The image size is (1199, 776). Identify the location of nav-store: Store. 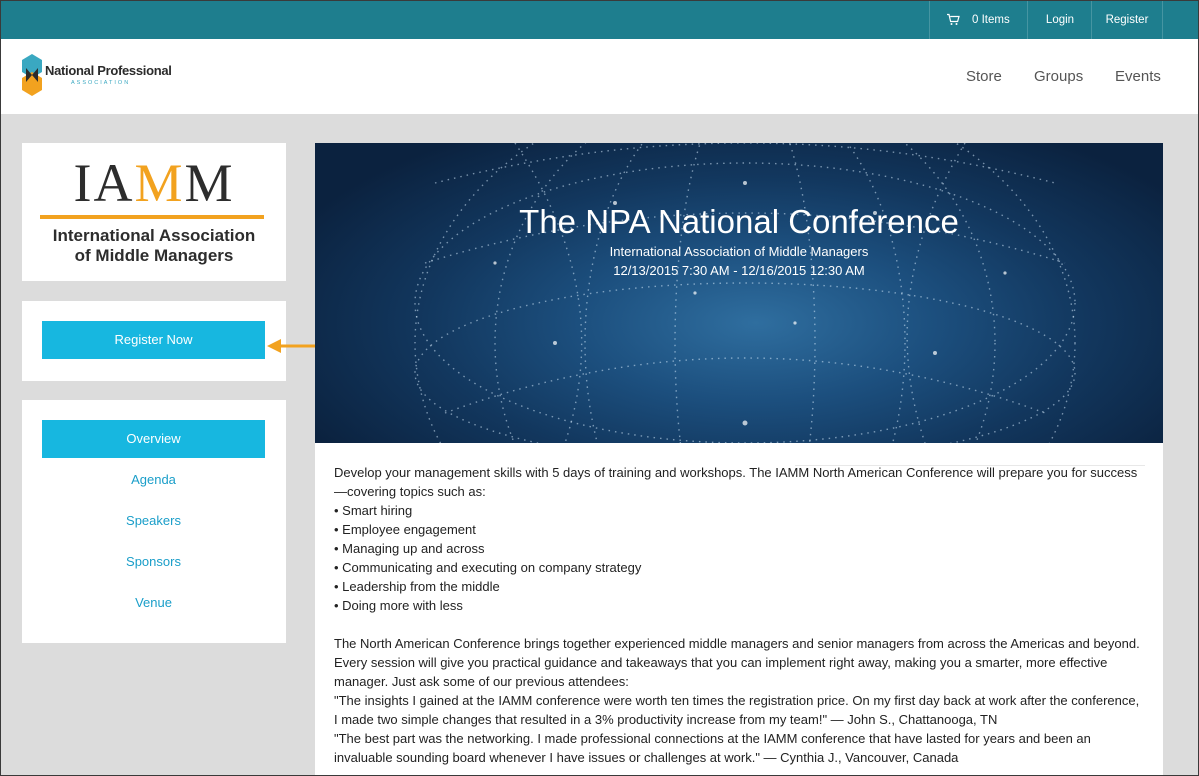
(984, 76).